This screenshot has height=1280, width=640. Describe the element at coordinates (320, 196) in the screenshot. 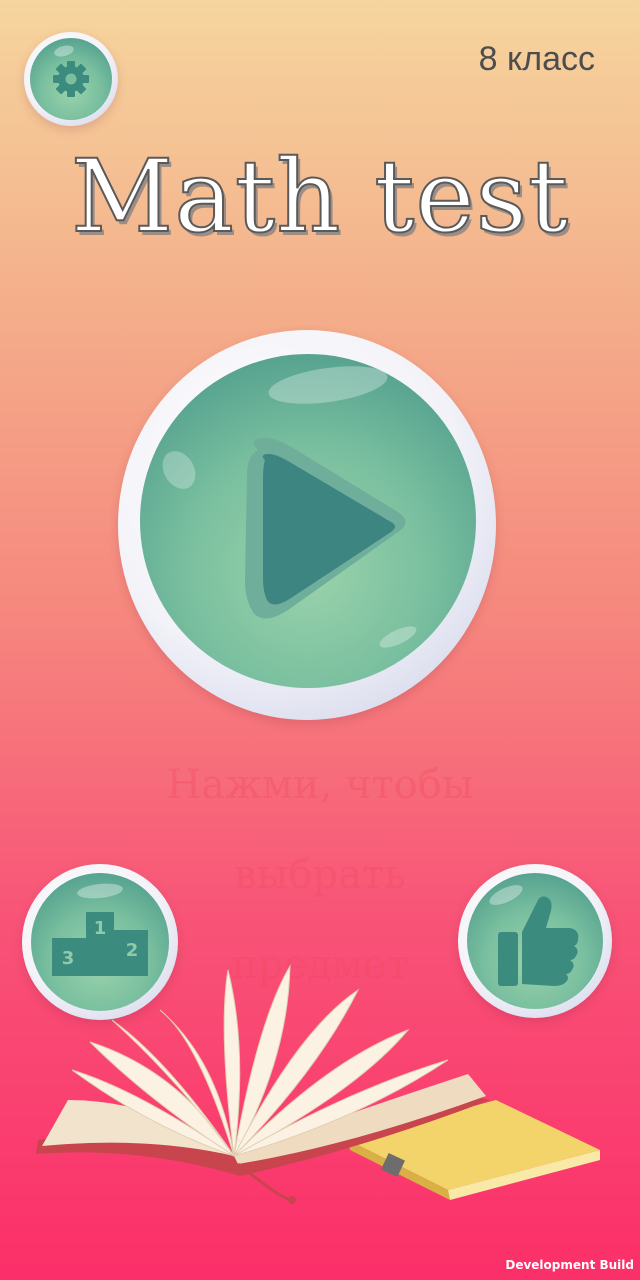

I see `game-title: Math test` at that location.